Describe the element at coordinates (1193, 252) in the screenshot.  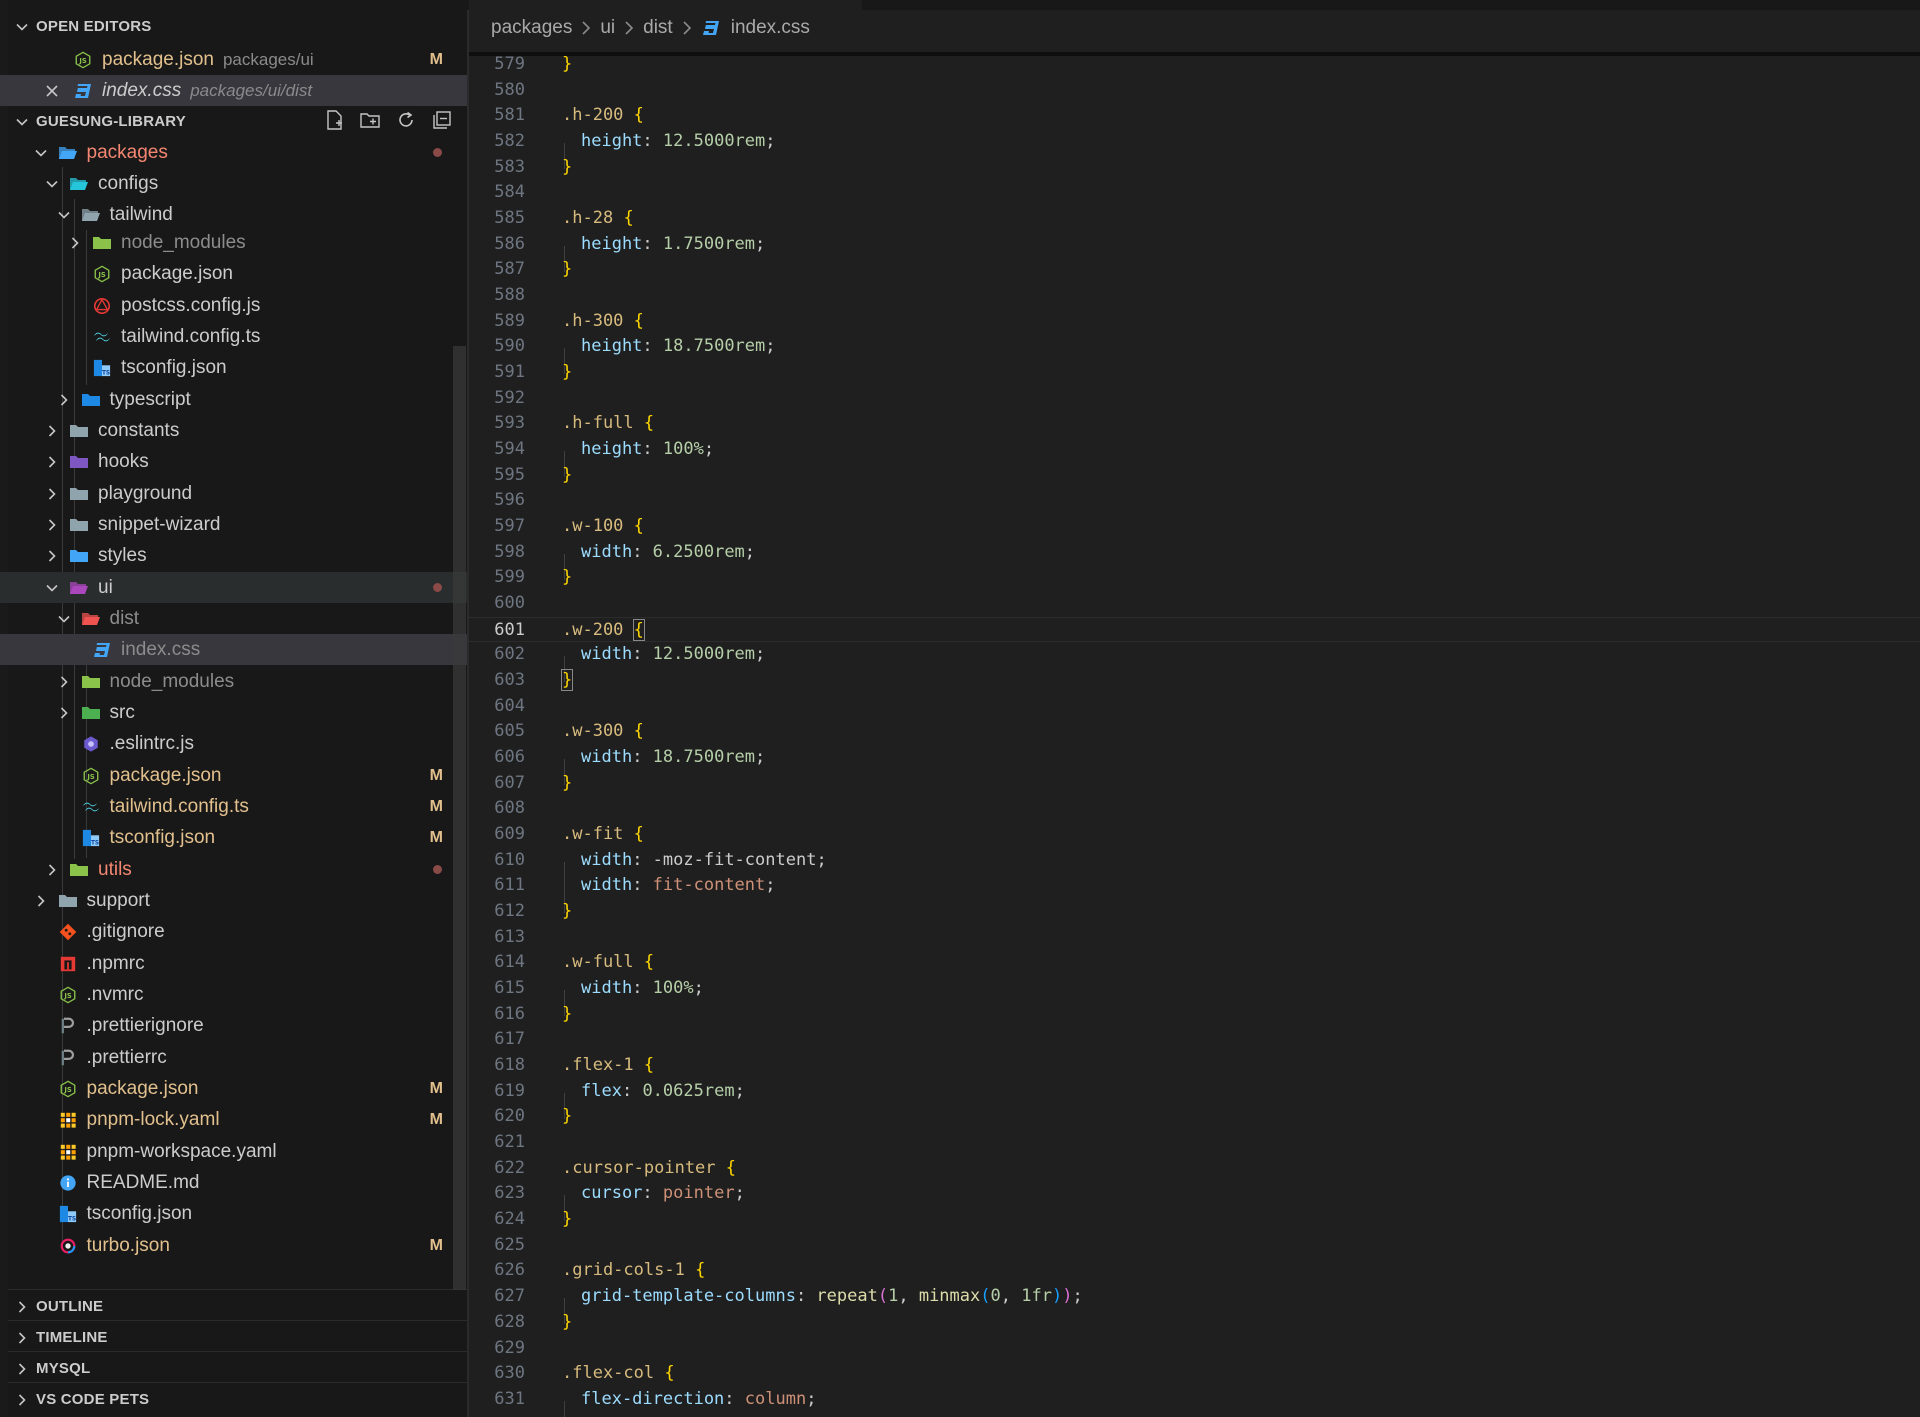
I see `code-line: 586 height: 1.7500rem;` at that location.